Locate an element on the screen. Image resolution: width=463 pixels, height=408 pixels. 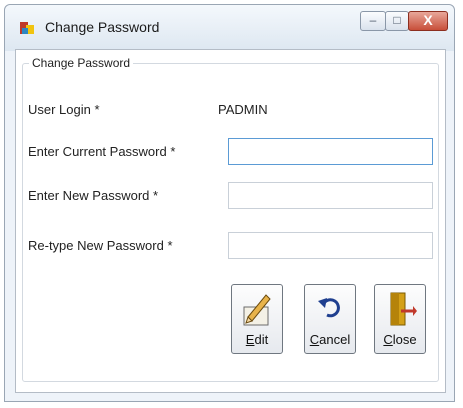
app-icon is located at coordinates (27, 28).